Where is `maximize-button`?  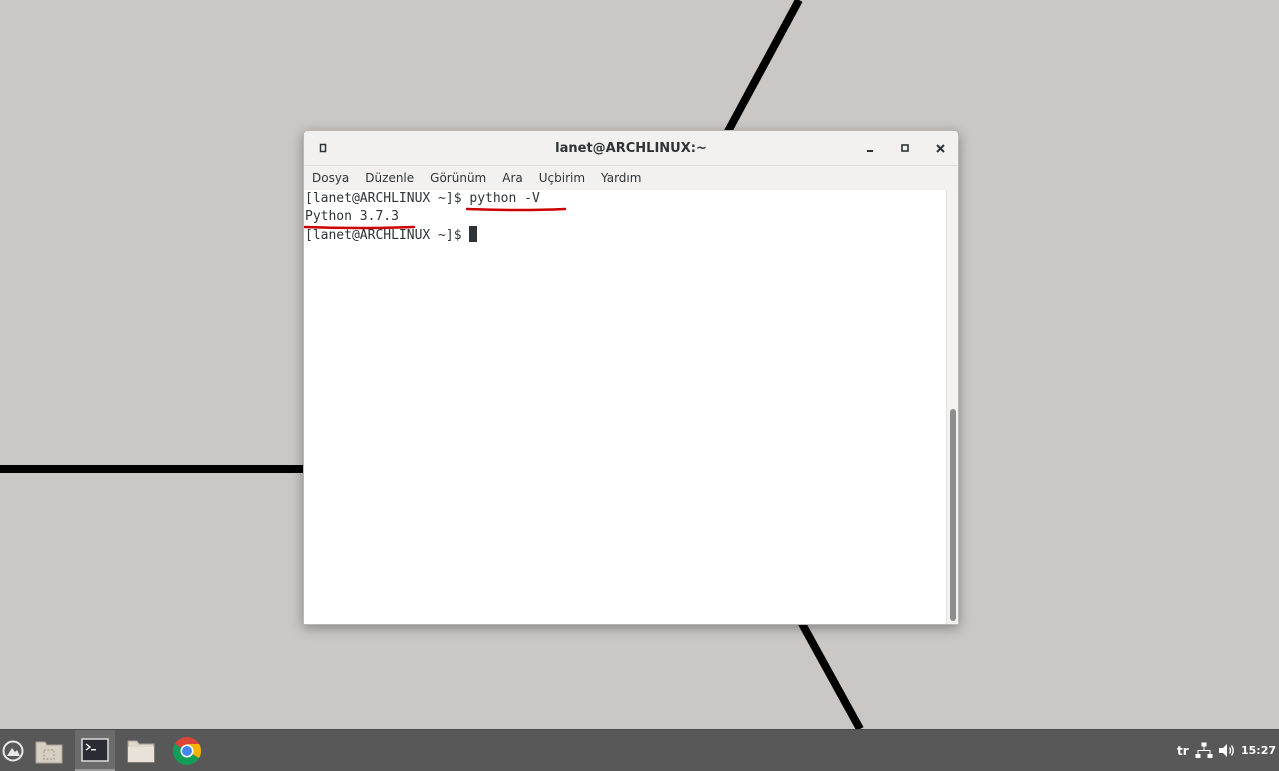
maximize-button is located at coordinates (905, 148).